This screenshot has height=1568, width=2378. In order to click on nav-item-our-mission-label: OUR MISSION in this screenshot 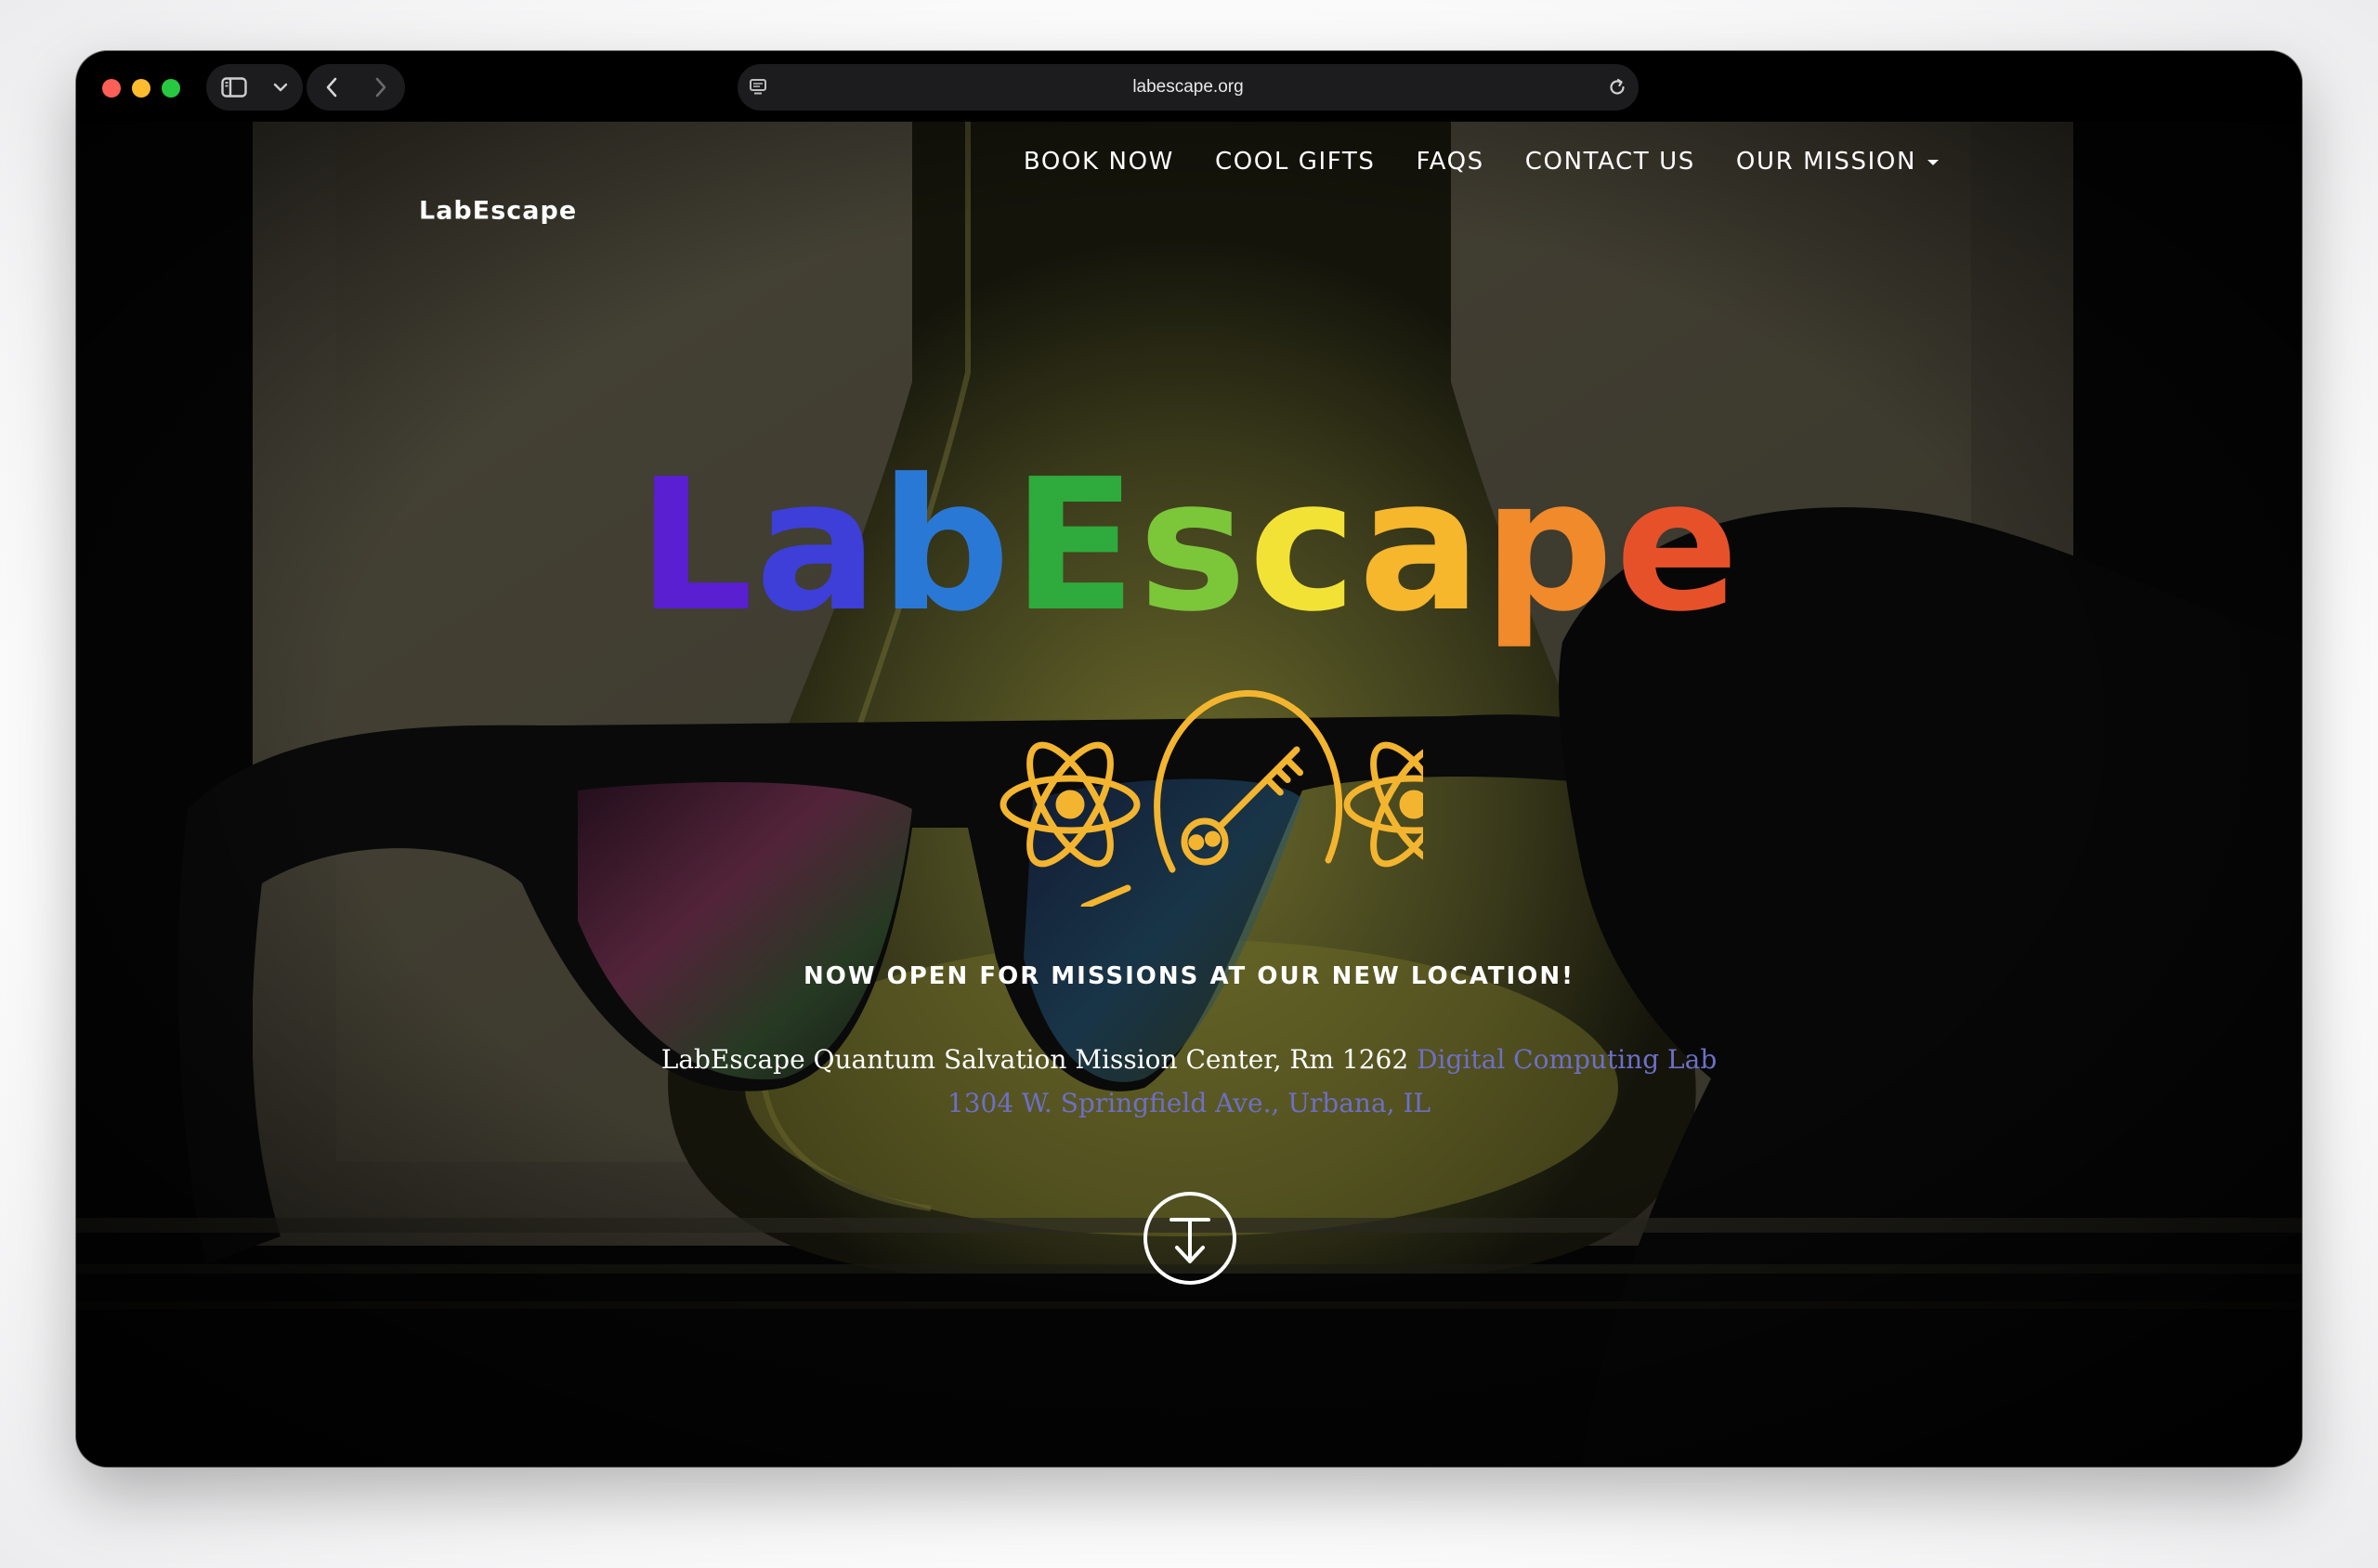, I will do `click(1825, 162)`.